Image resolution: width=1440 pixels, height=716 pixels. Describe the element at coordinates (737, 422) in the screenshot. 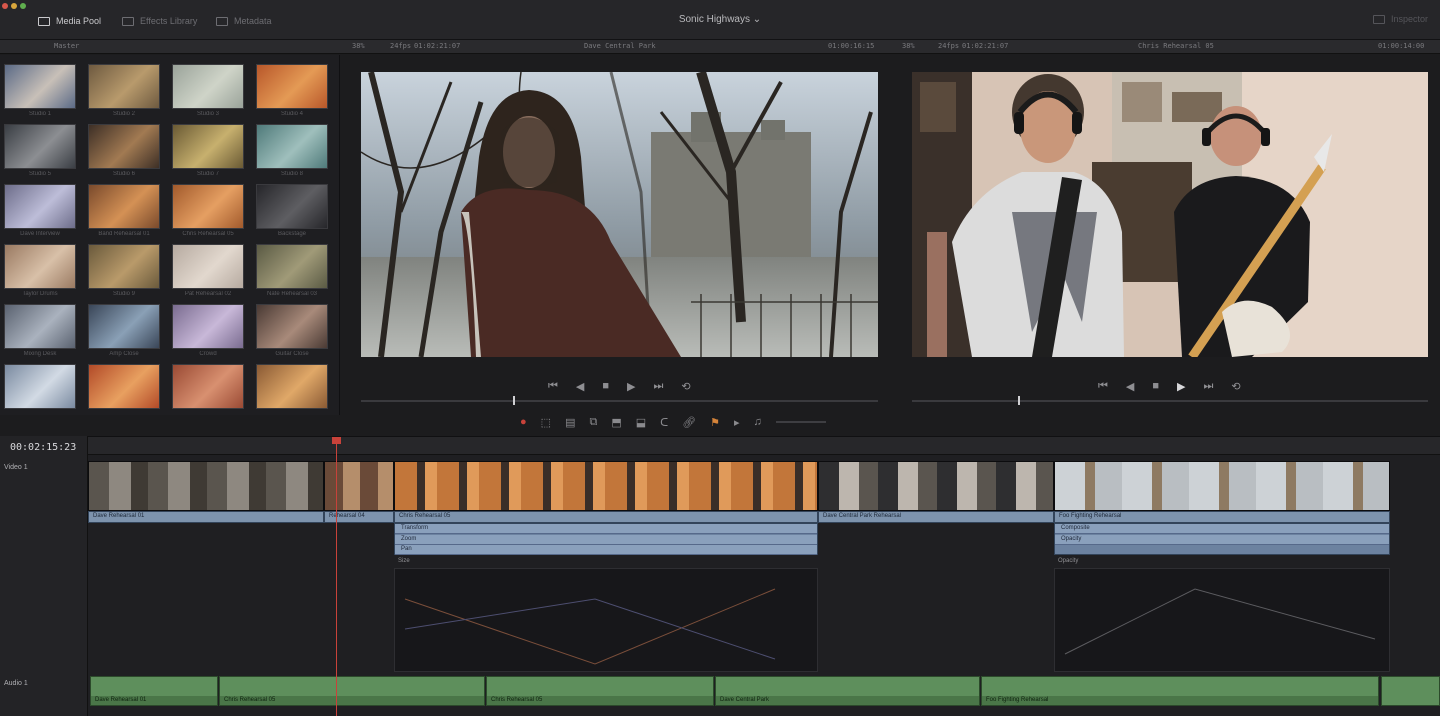

I see `marker-add-icon: ▸` at that location.